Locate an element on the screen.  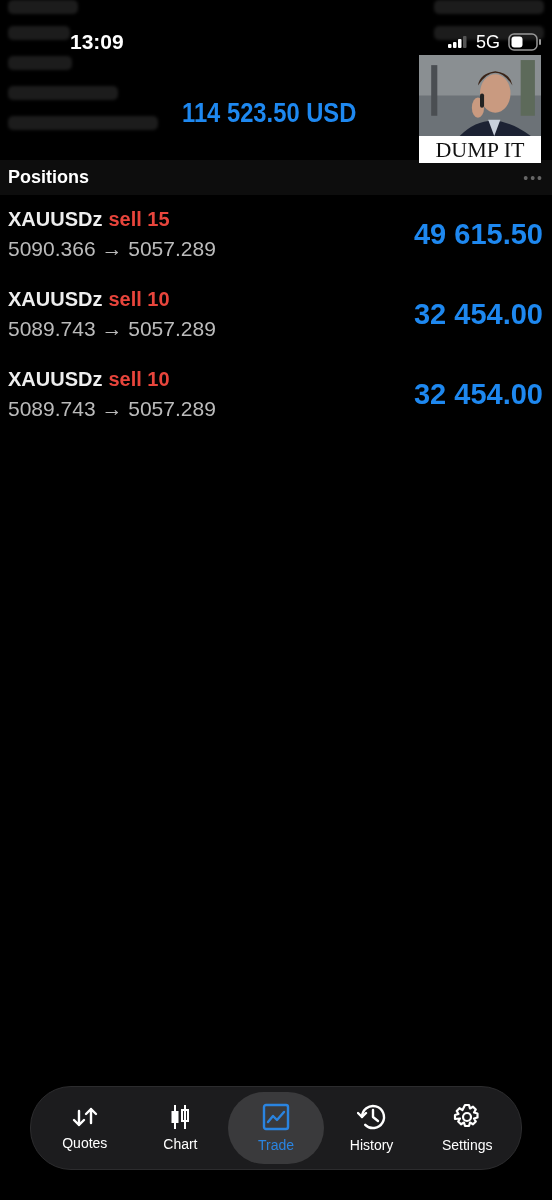
tab: Chart is located at coordinates (180, 1128).